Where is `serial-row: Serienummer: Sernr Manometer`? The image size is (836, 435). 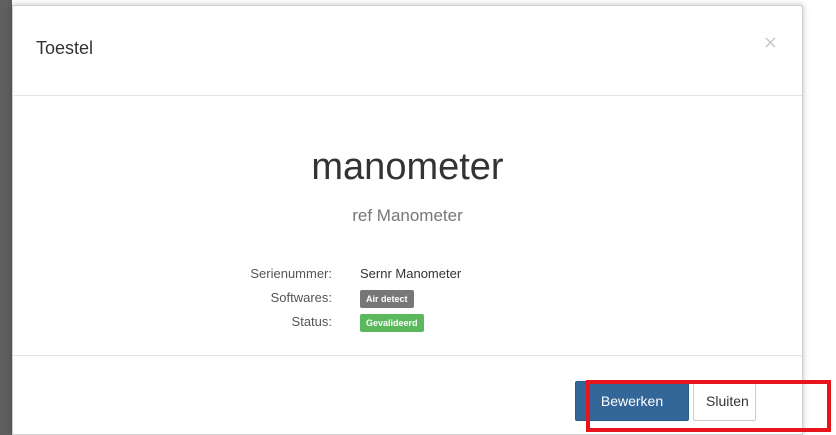 serial-row: Serienummer: Sernr Manometer is located at coordinates (407, 278).